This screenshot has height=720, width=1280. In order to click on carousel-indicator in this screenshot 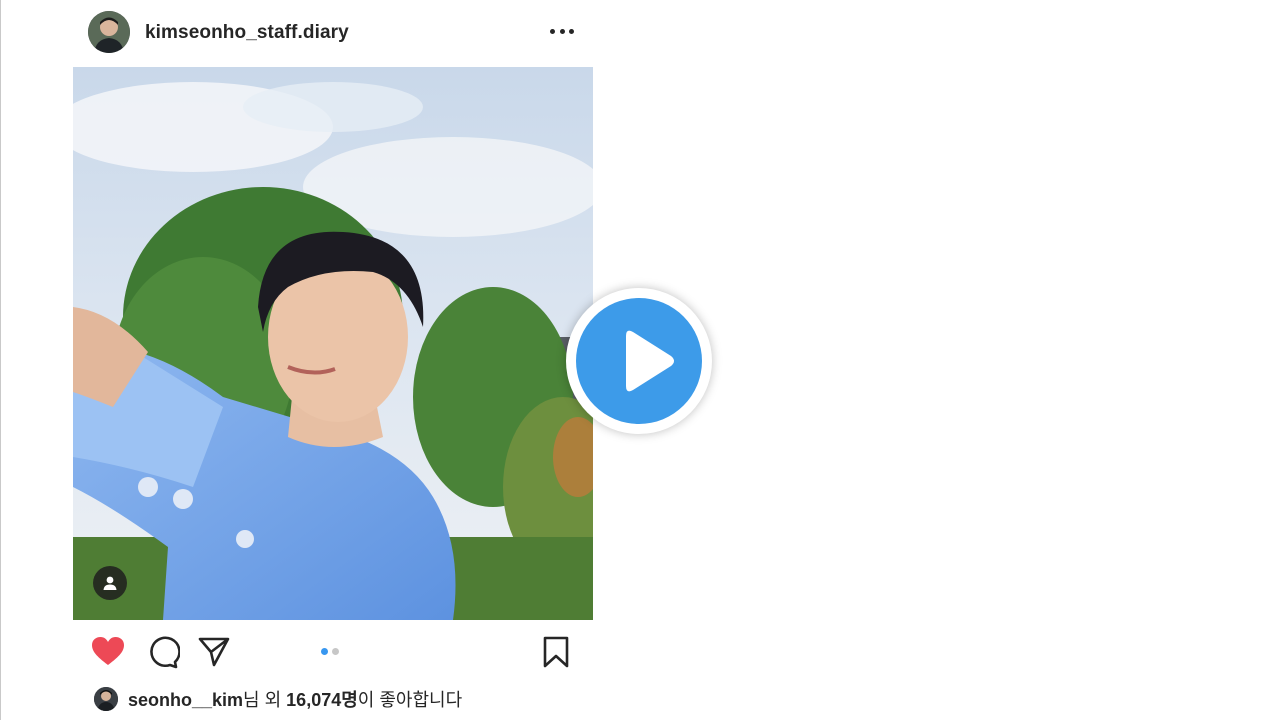, I will do `click(330, 651)`.